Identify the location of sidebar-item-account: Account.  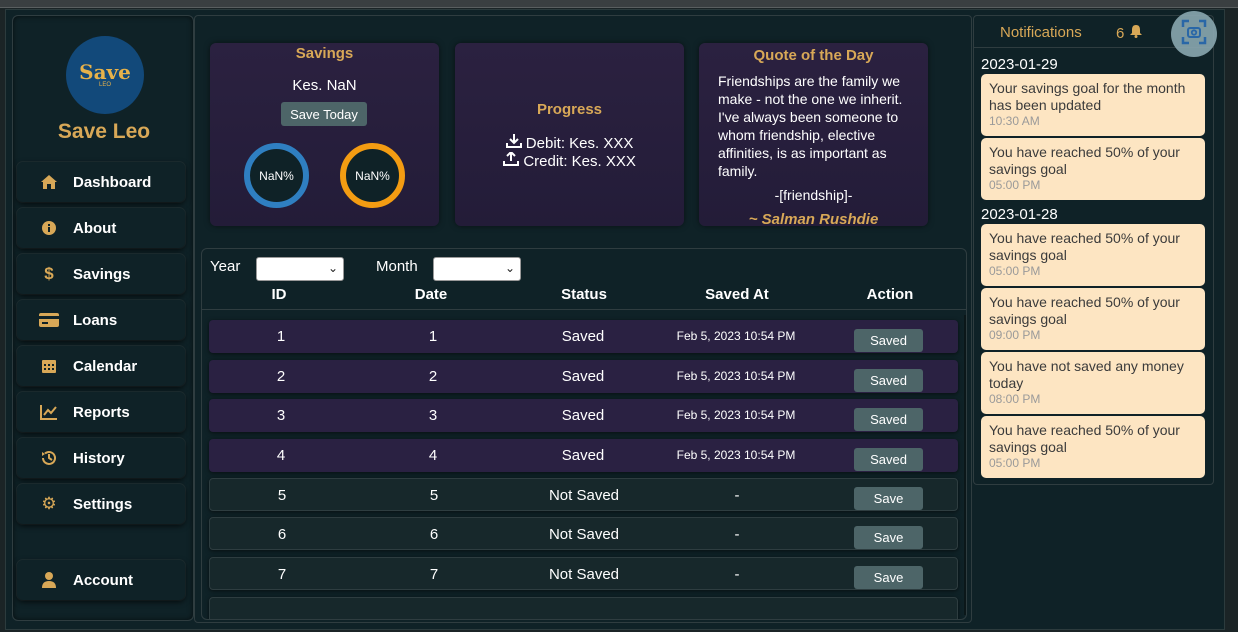
(101, 580).